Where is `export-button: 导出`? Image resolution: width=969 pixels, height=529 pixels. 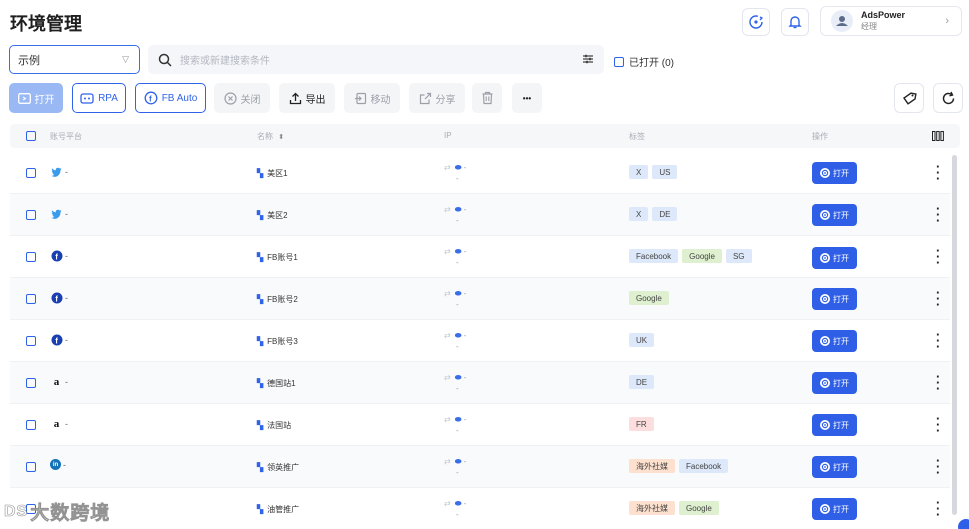
export-button: 导出 is located at coordinates (307, 98).